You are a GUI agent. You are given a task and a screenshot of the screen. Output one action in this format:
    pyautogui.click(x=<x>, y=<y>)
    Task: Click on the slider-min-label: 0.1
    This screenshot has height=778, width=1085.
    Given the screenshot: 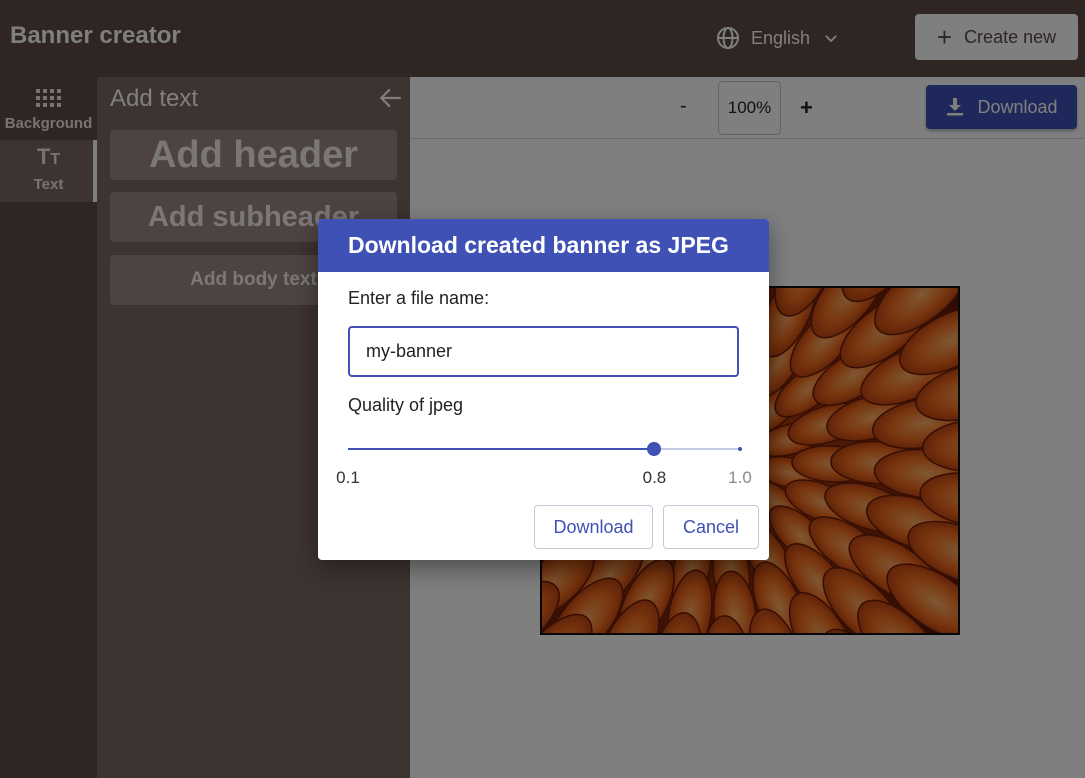 What is the action you would take?
    pyautogui.click(x=348, y=477)
    